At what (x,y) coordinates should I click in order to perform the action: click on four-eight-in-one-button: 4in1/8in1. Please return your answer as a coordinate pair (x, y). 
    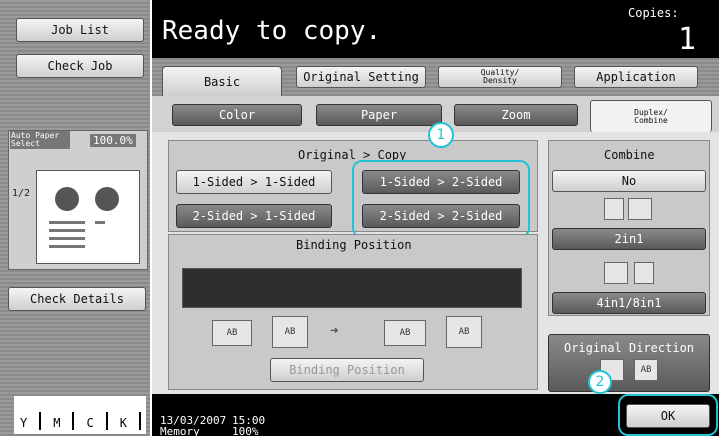
    Looking at the image, I should click on (629, 303).